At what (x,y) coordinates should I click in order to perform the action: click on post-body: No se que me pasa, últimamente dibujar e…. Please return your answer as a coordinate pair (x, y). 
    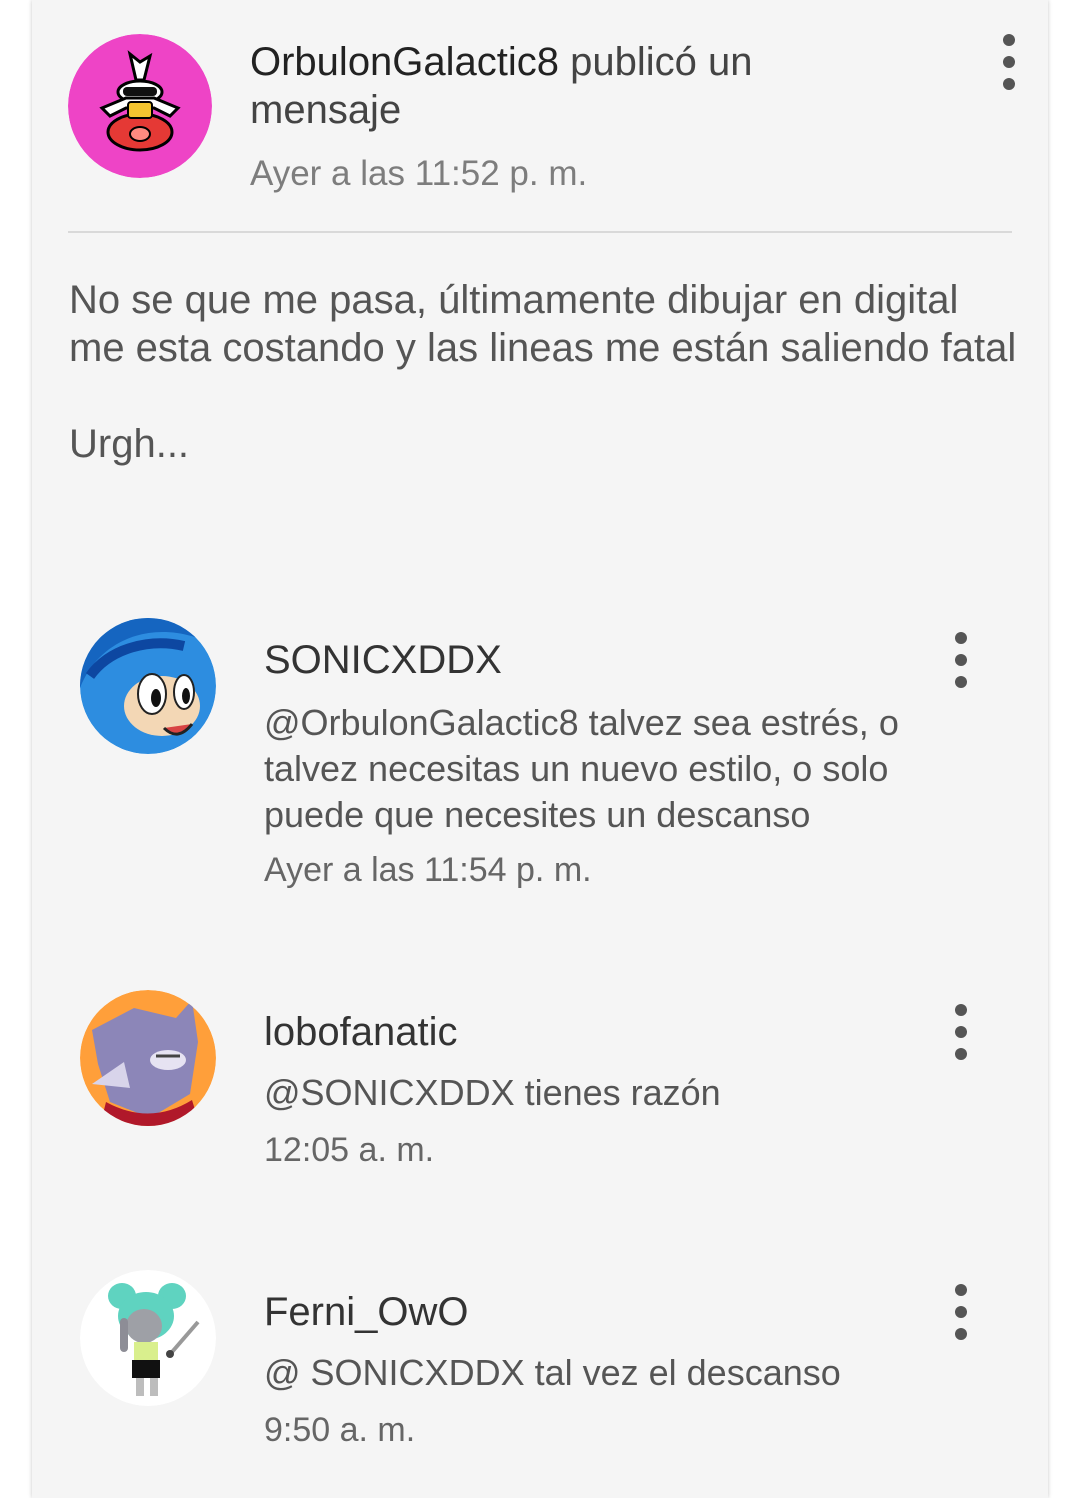
    Looking at the image, I should click on (544, 372).